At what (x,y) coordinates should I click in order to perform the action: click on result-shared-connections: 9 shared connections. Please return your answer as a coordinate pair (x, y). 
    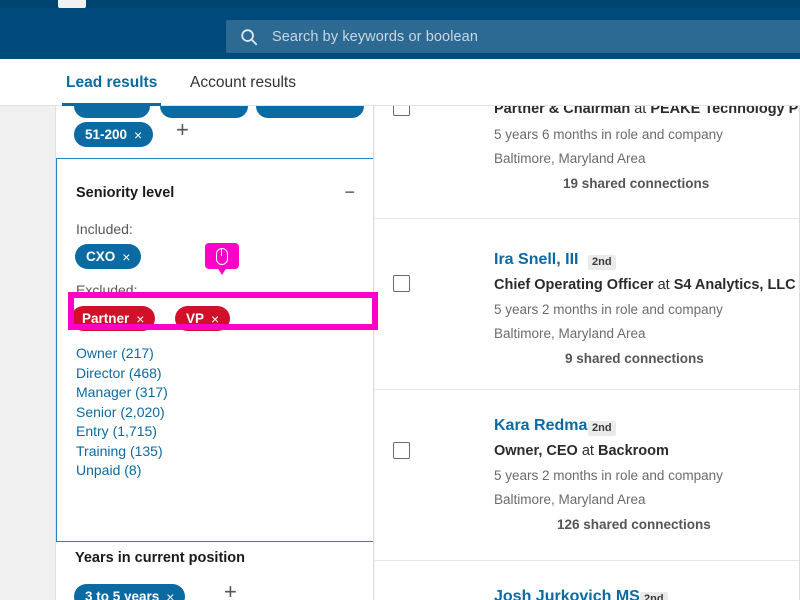
    Looking at the image, I should click on (634, 358).